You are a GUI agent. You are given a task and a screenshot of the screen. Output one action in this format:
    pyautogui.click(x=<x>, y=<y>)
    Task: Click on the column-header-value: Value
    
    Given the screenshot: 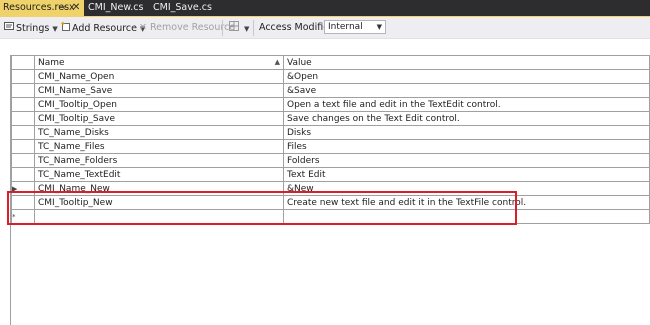 What is the action you would take?
    pyautogui.click(x=466, y=62)
    